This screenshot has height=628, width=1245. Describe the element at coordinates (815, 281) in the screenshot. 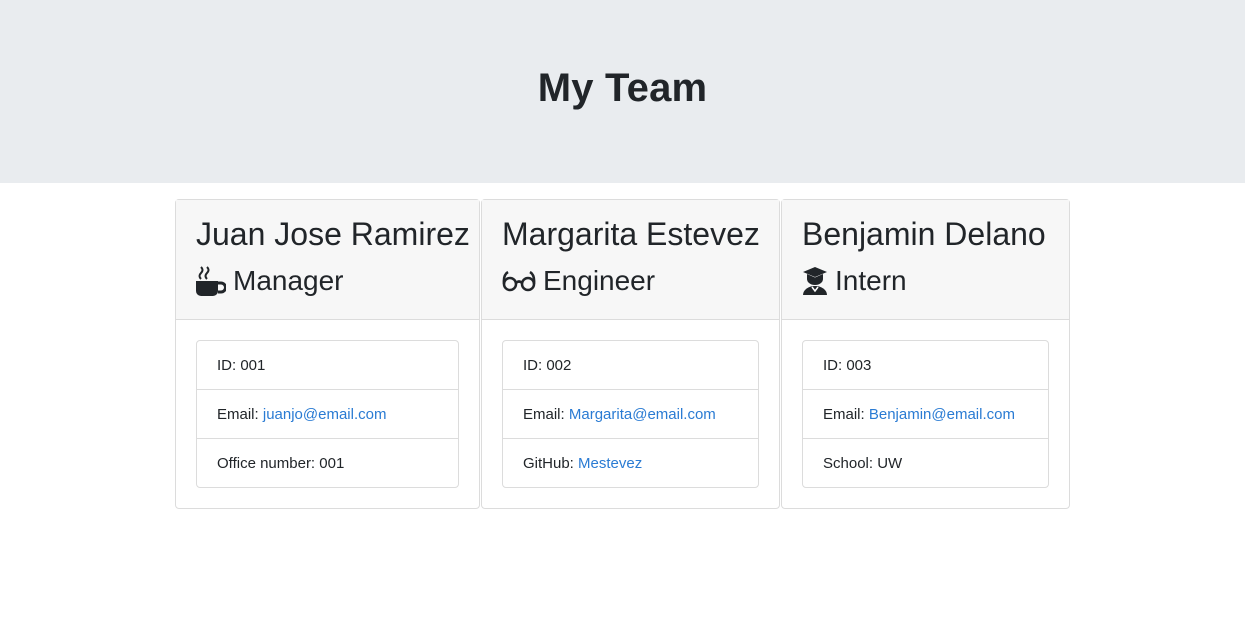

I see `graduate-icon` at that location.